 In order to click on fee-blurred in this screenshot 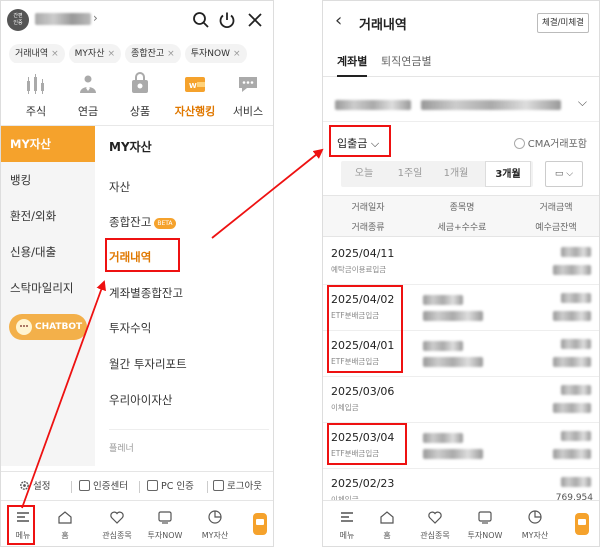, I will do `click(453, 316)`.